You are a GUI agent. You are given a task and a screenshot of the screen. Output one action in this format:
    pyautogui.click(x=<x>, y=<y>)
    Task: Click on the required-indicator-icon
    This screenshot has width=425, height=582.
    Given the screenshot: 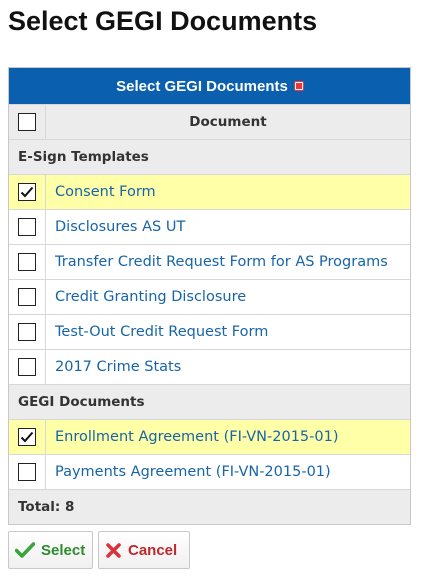 What is the action you would take?
    pyautogui.click(x=298, y=86)
    